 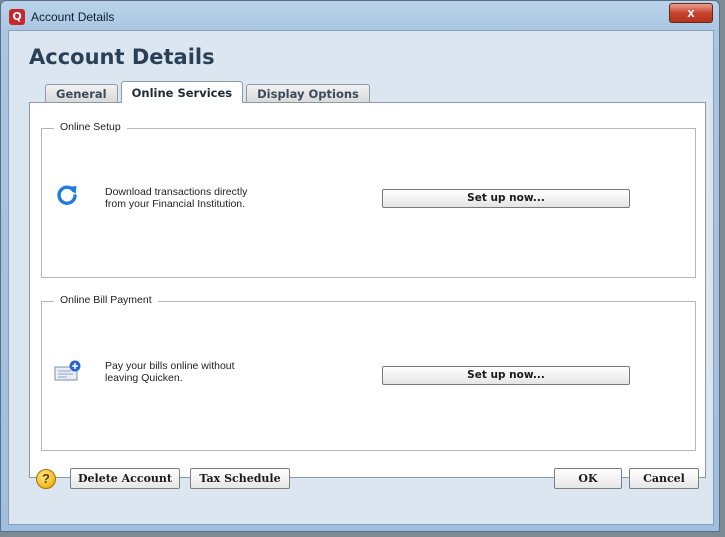 I want to click on tab-bar: General Online Services Display Options, so click(x=209, y=92).